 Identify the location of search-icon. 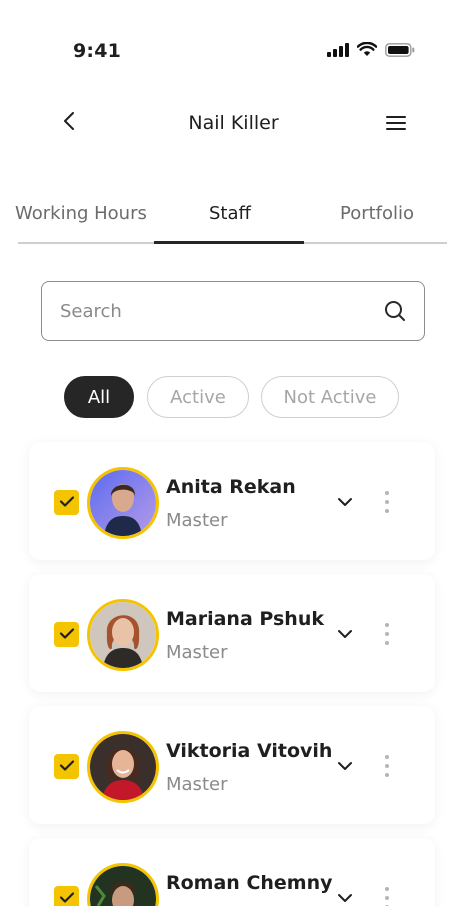
(395, 311).